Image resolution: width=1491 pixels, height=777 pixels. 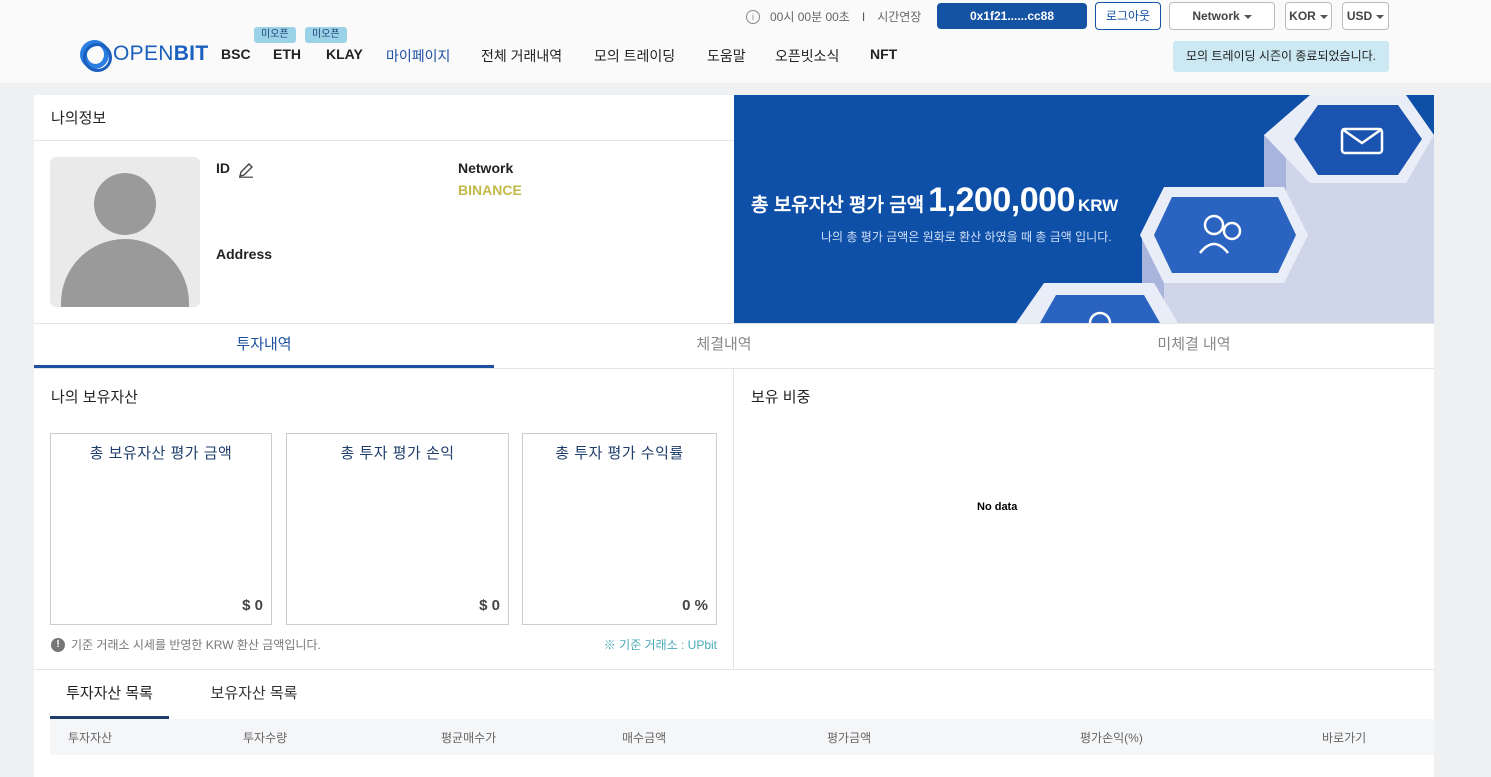 What do you see at coordinates (1012, 16) in the screenshot?
I see `wallet-address-button: 0x1f21......cc88` at bounding box center [1012, 16].